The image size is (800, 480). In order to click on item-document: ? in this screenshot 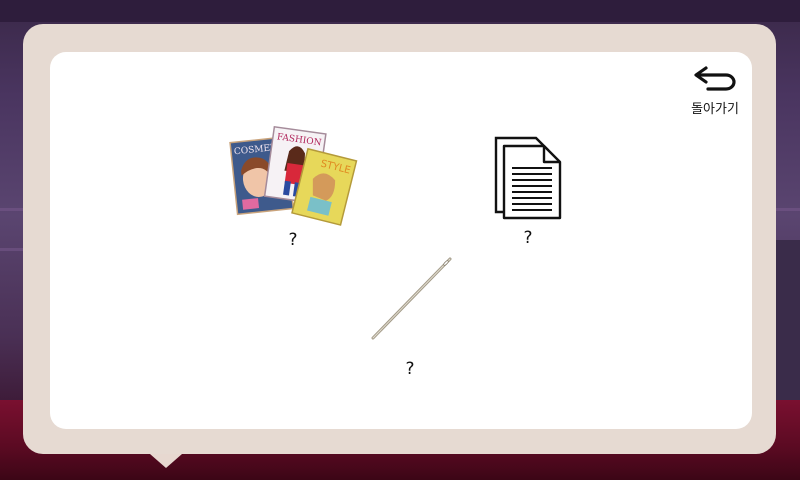, I will do `click(528, 192)`.